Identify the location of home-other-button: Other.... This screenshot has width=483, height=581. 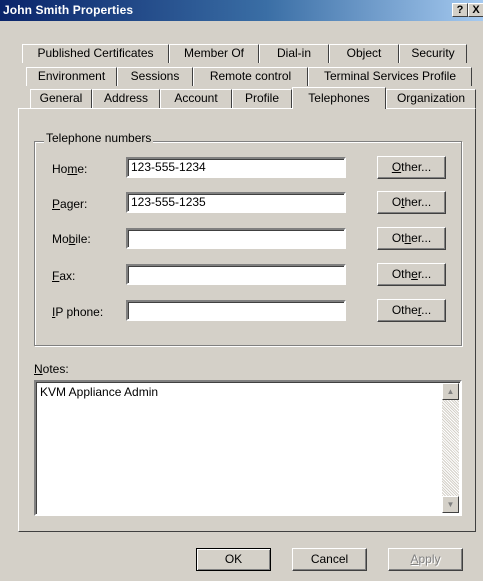
(411, 167).